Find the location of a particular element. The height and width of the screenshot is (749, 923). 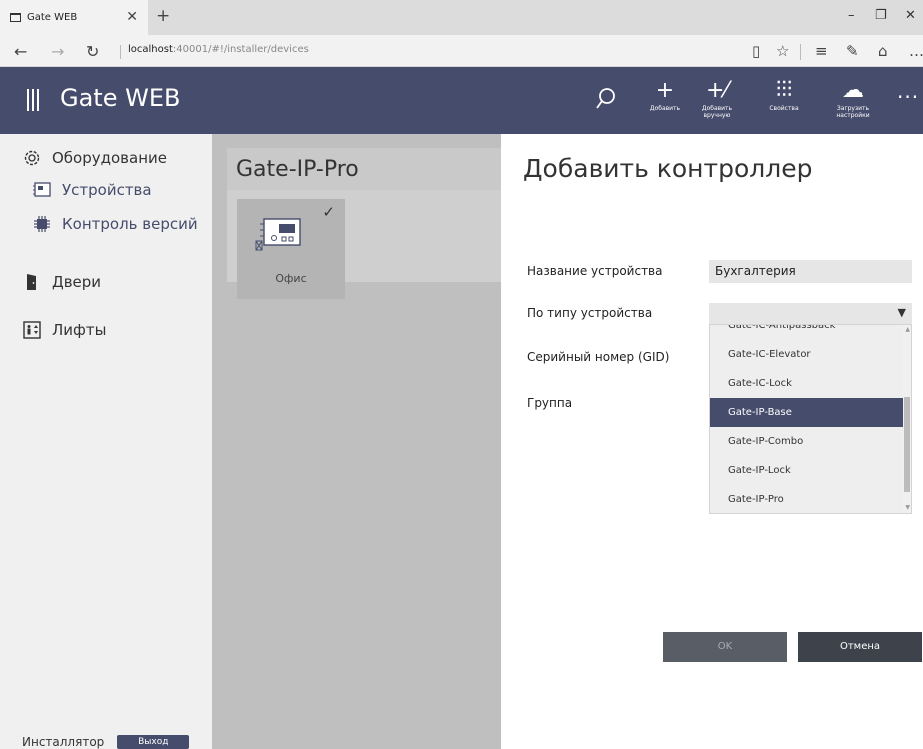

dropdown-option: Gate-IC-Lock is located at coordinates (807, 383).